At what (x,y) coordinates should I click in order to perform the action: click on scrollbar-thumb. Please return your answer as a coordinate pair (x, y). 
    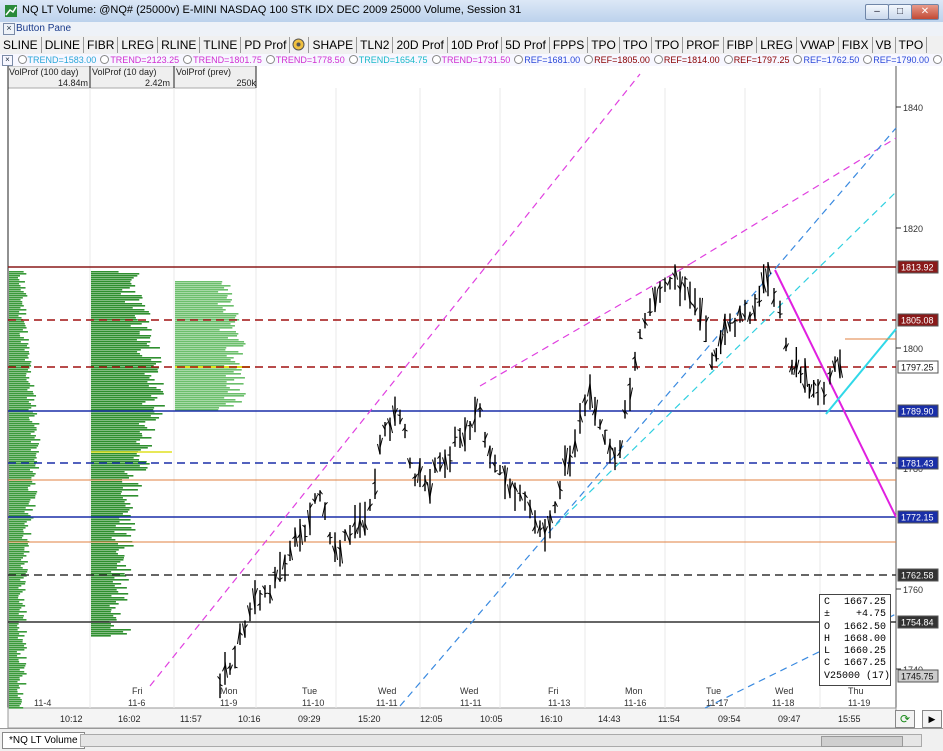
    Looking at the image, I should click on (862, 741).